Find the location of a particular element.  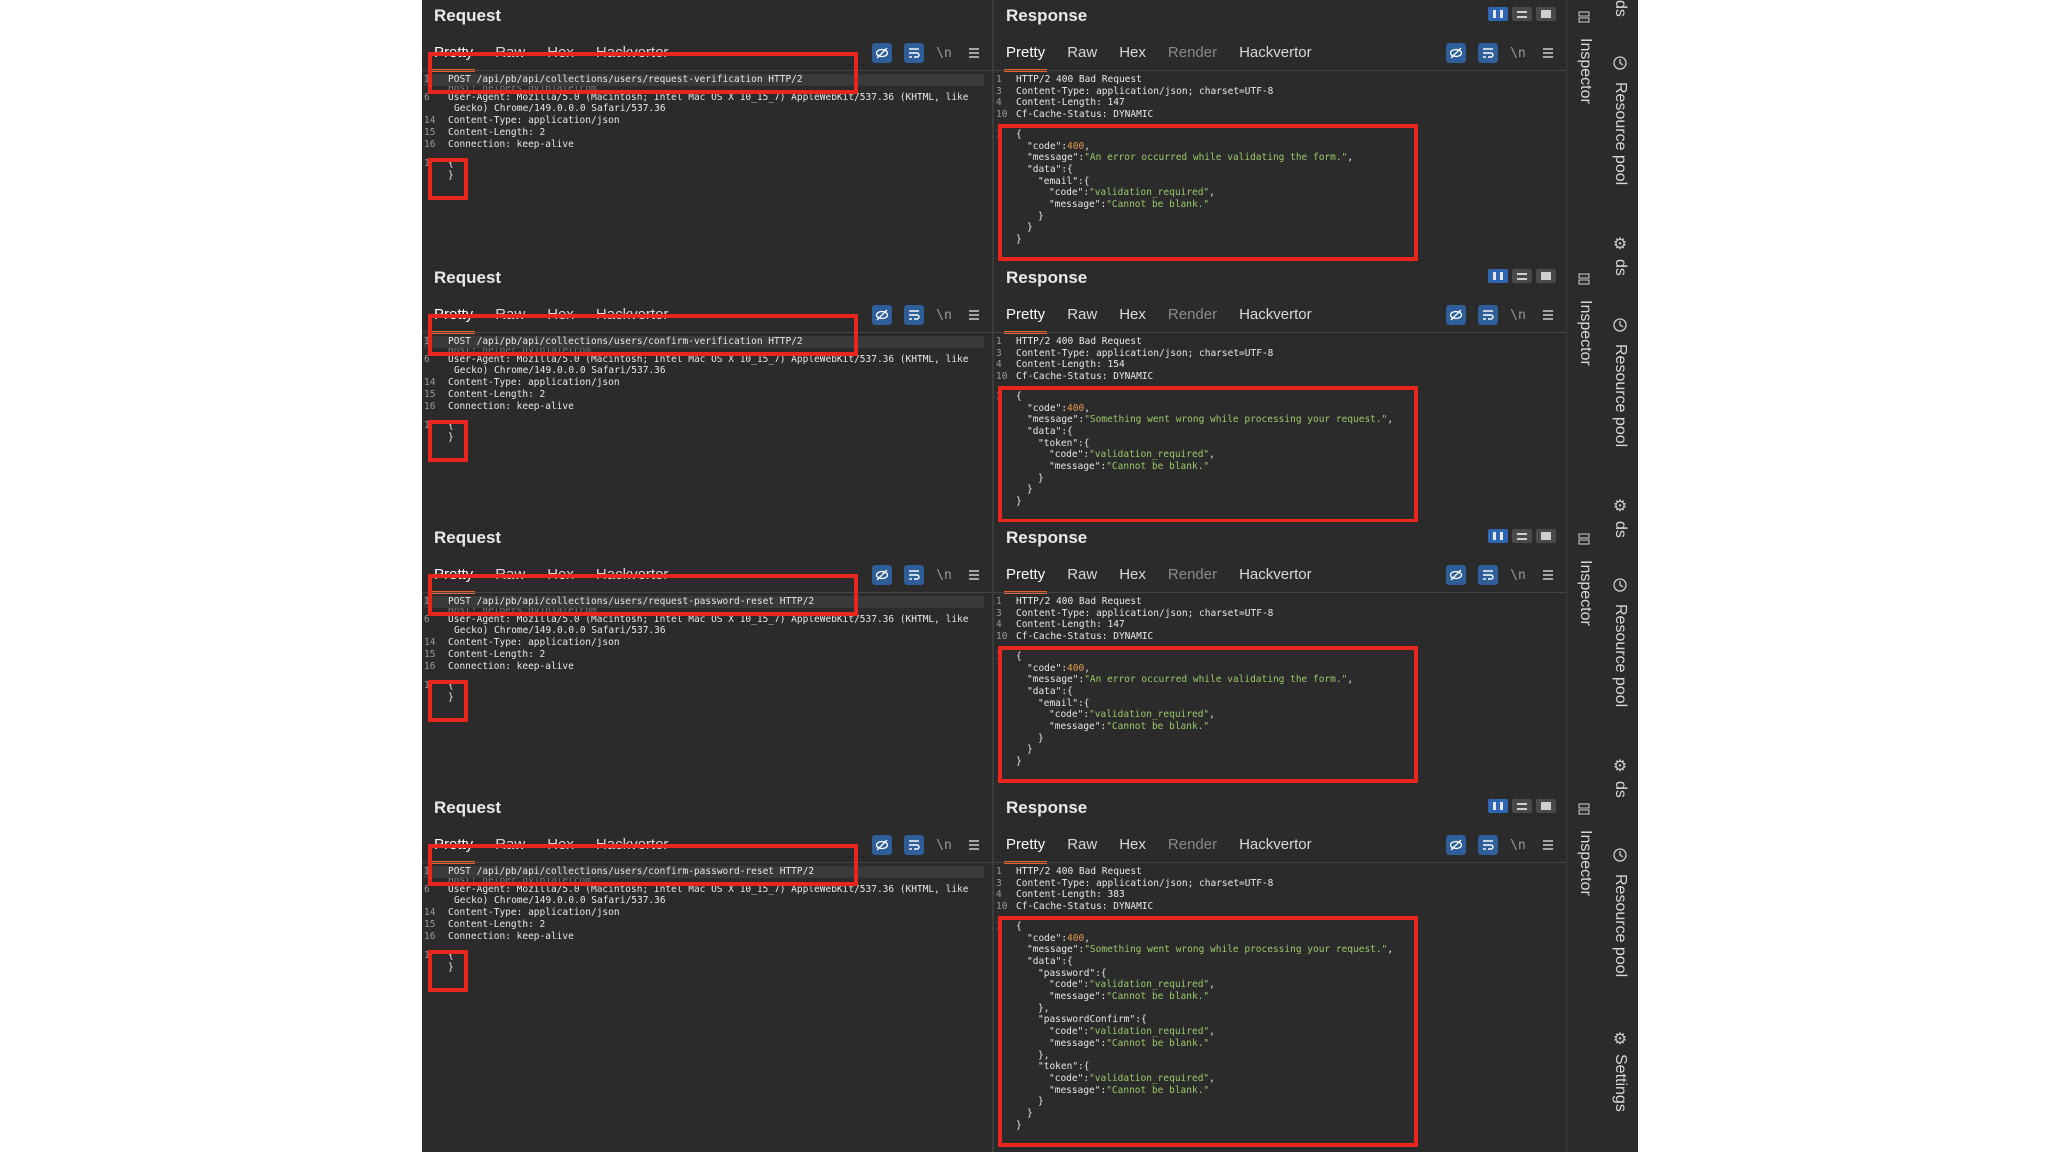

code-line: 16 Connection: keep-alive is located at coordinates (704, 667).